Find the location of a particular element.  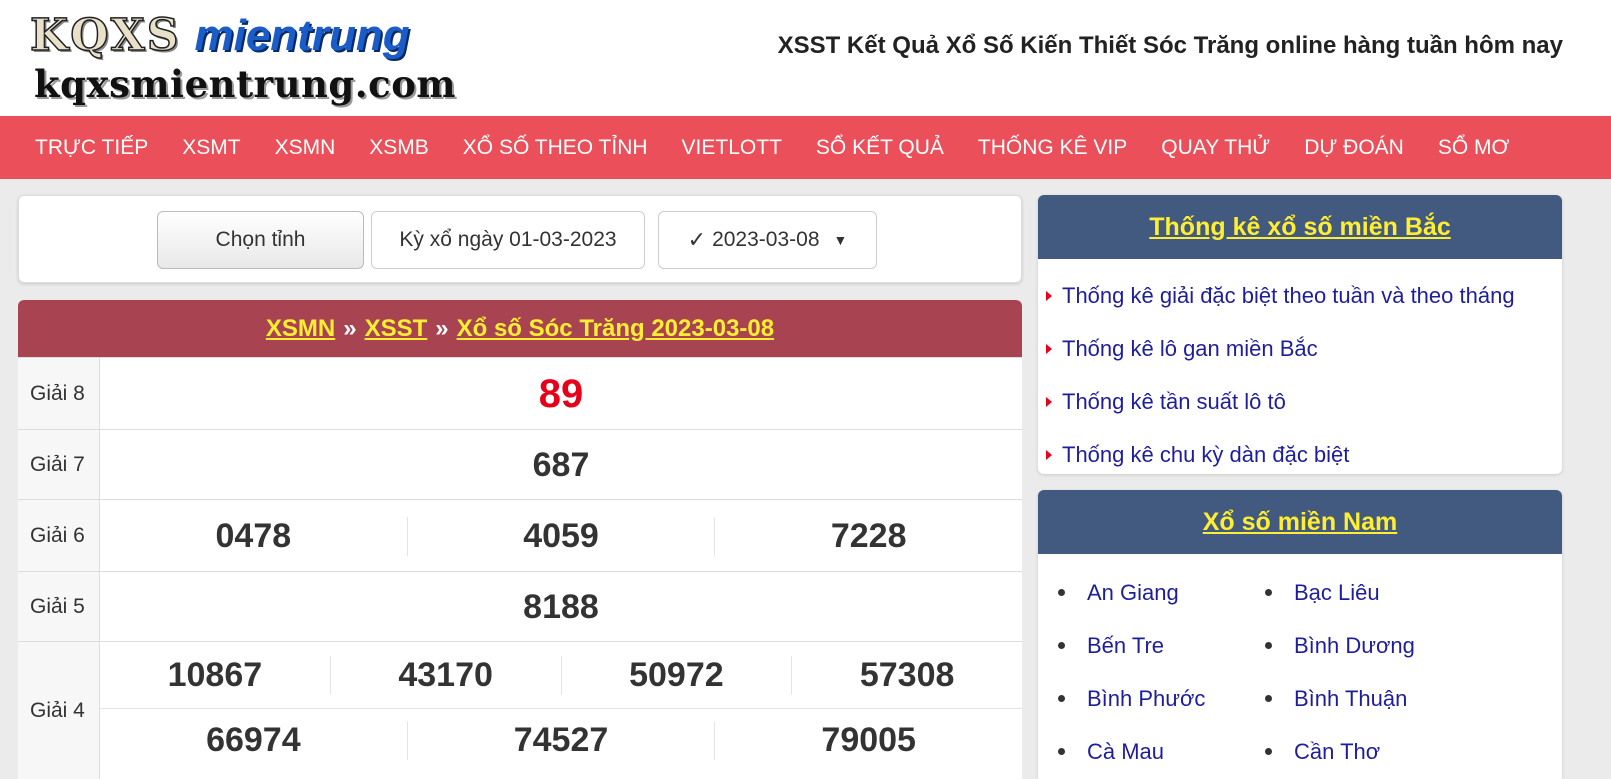

prize-number: 43170 is located at coordinates (445, 675).